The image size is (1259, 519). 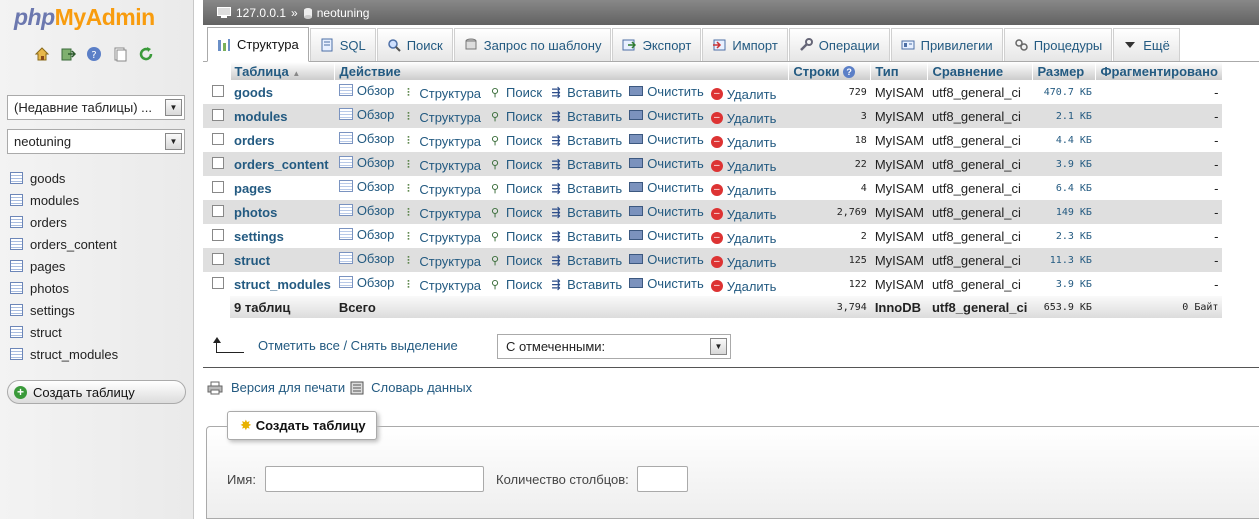 I want to click on table-name-link: orders_content, so click(x=282, y=164).